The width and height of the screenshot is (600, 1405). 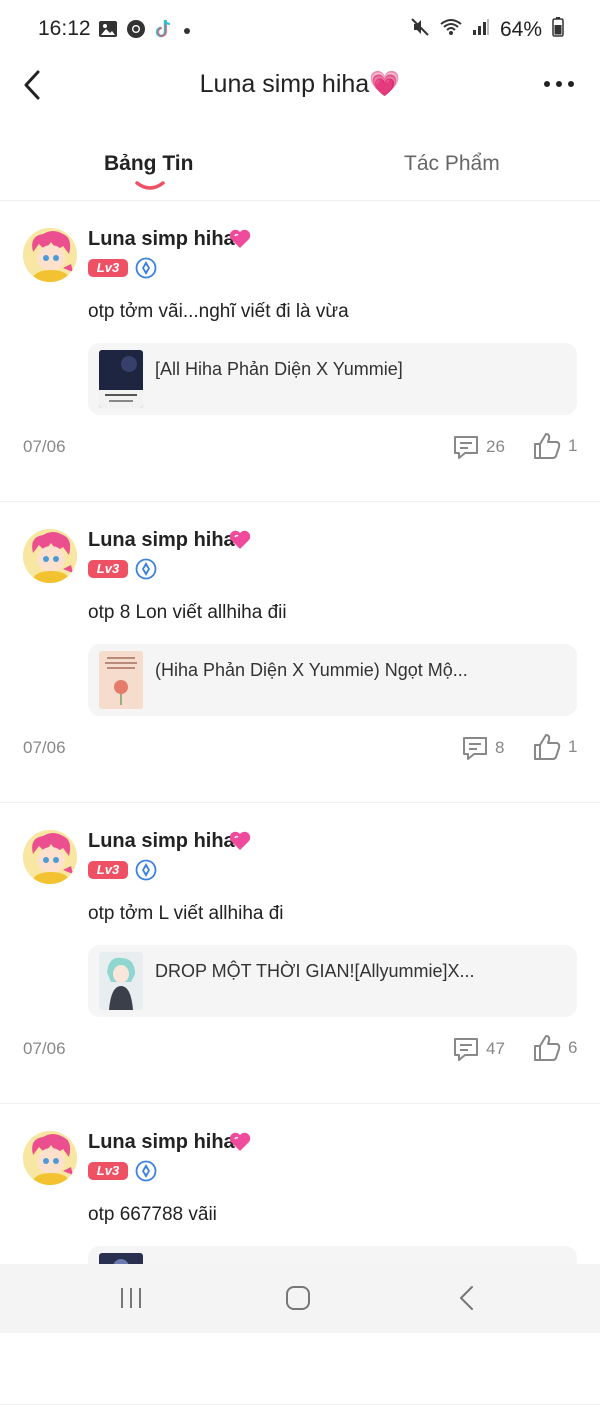 What do you see at coordinates (152, 1214) in the screenshot?
I see `post-text: otp 667788 vãii` at bounding box center [152, 1214].